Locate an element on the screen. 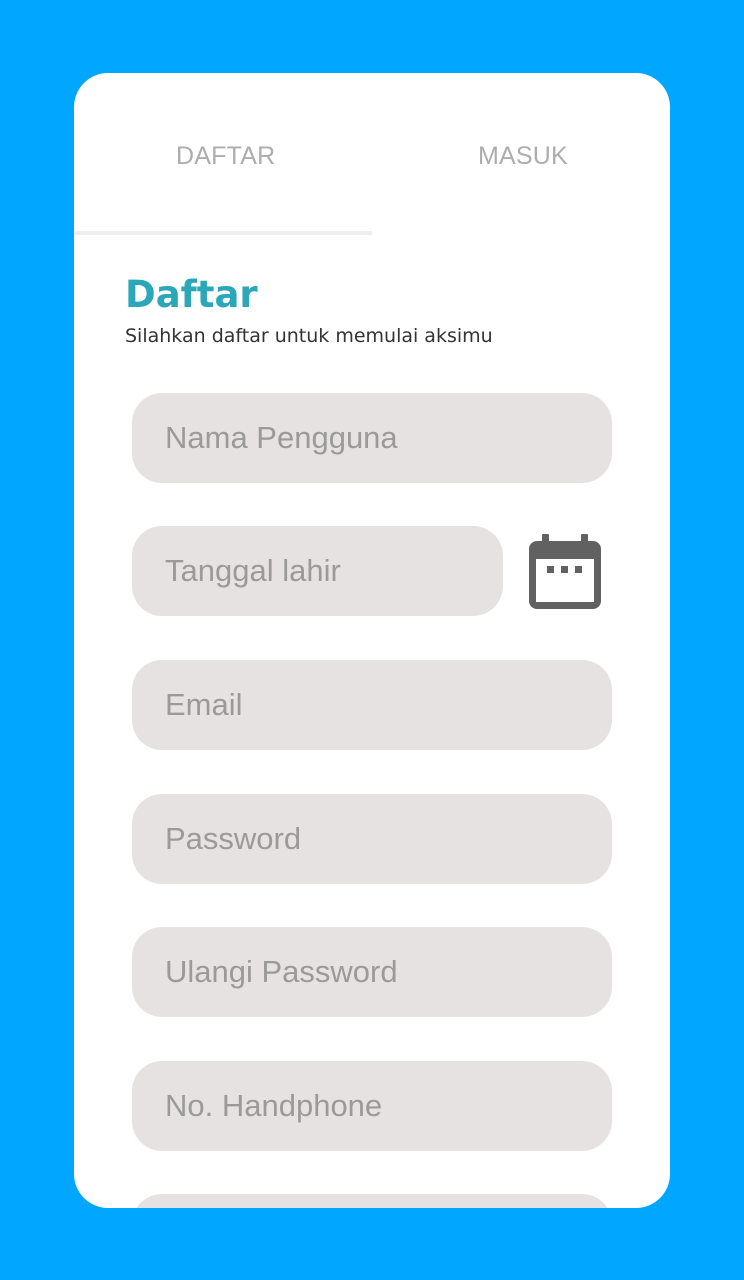 The width and height of the screenshot is (744, 1280). password-field is located at coordinates (372, 839).